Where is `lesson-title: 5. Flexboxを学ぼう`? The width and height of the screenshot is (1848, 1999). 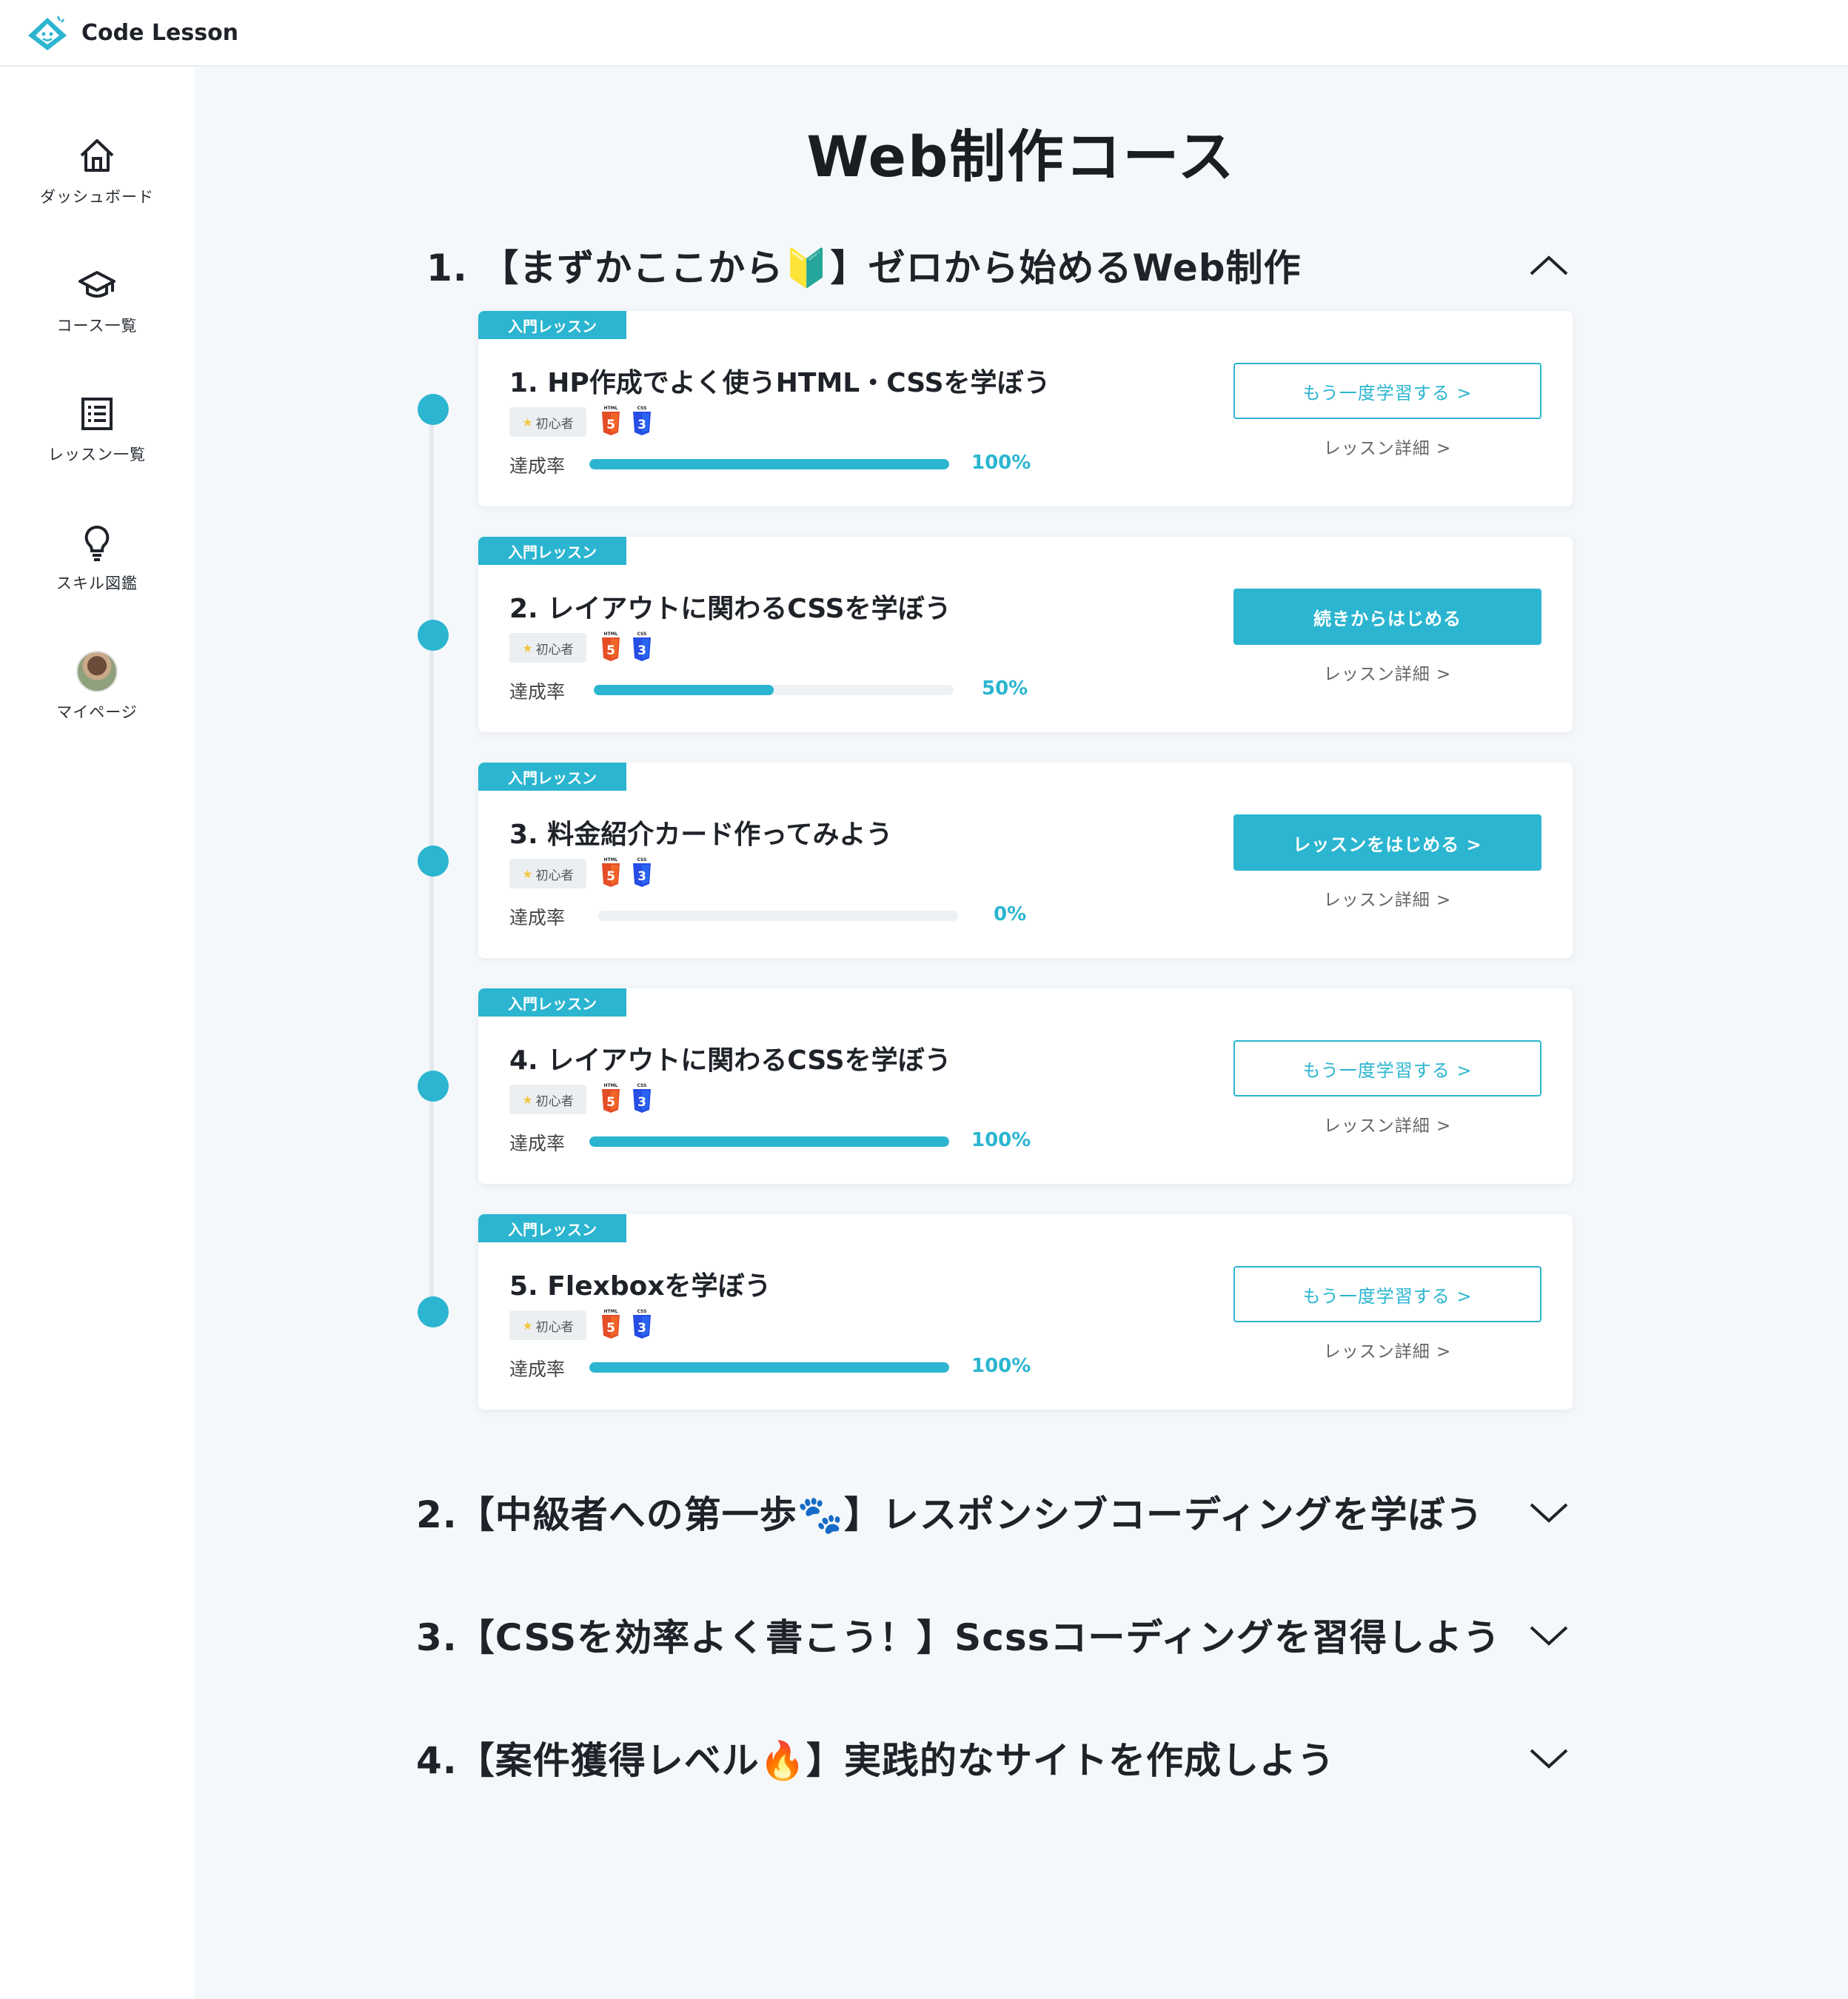 lesson-title: 5. Flexboxを学ぼう is located at coordinates (640, 1284).